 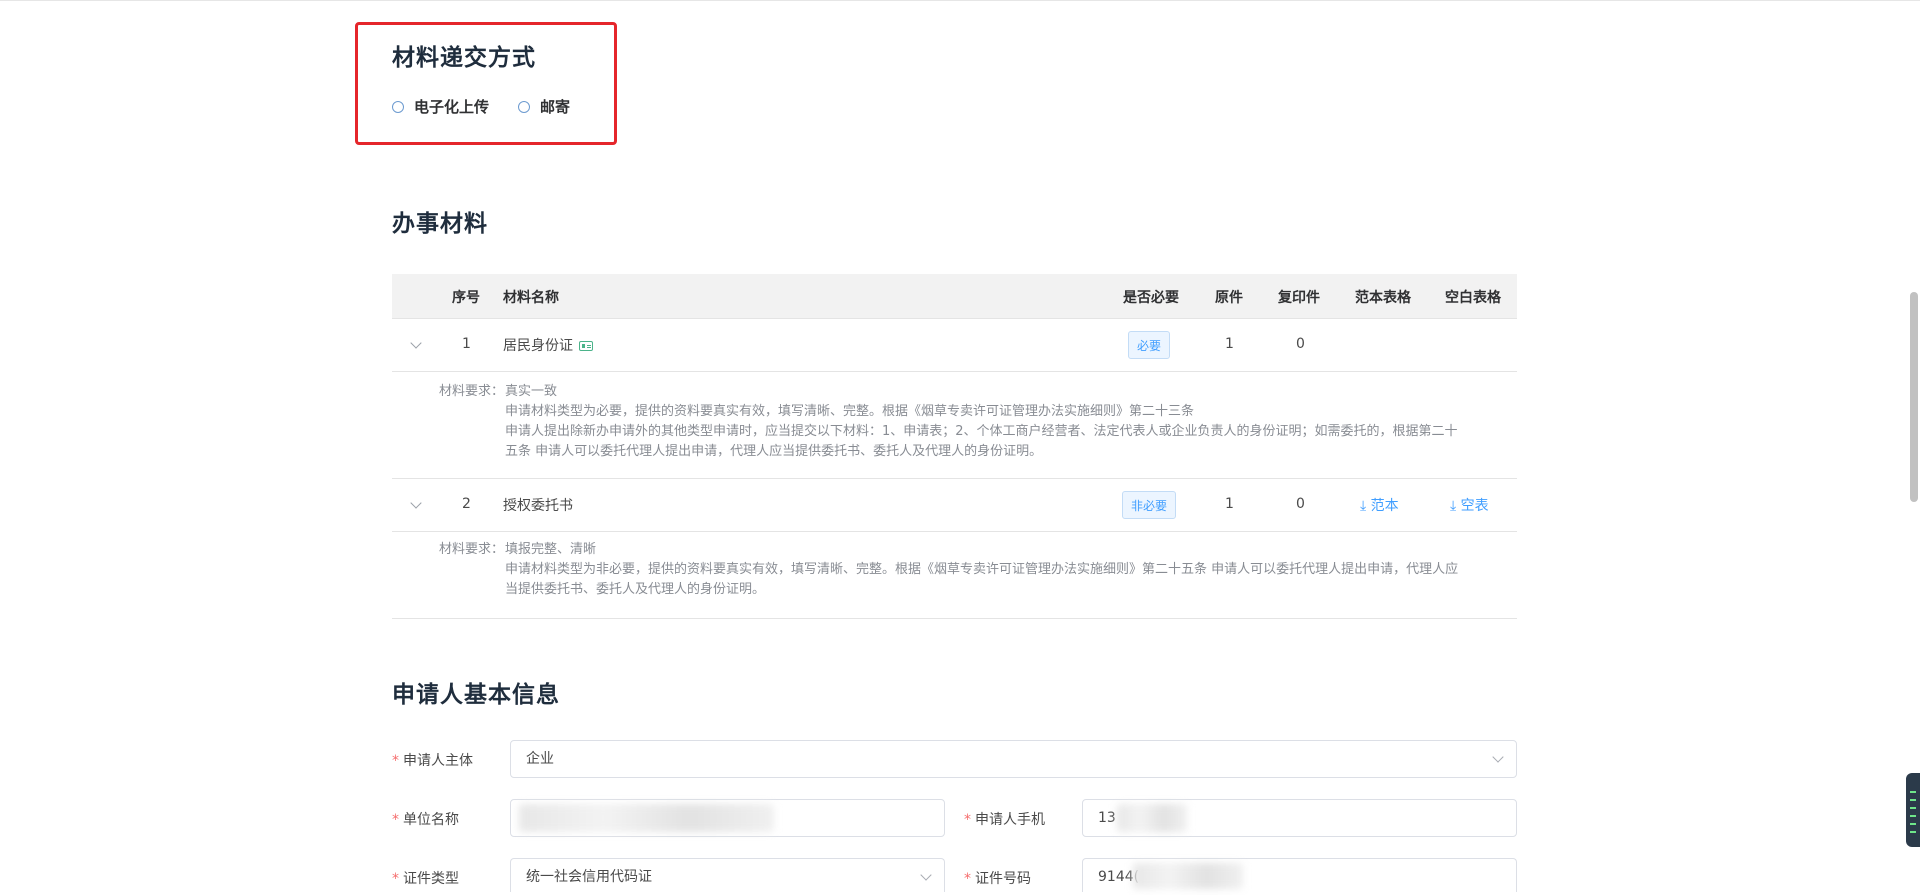 What do you see at coordinates (1473, 298) in the screenshot?
I see `col-blank: 空白表格` at bounding box center [1473, 298].